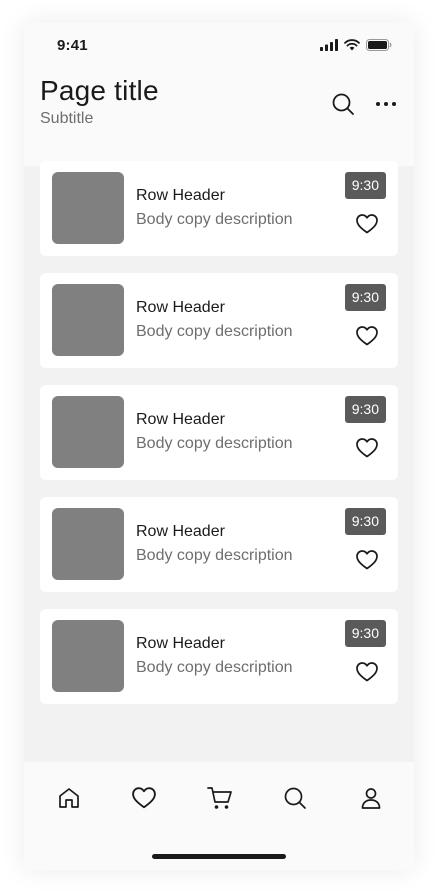  I want to click on status-icons, so click(356, 45).